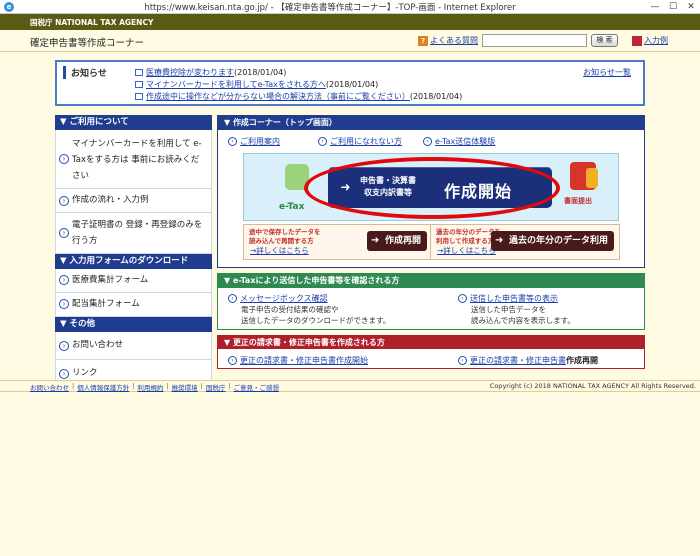 This screenshot has width=700, height=556. What do you see at coordinates (650, 40) in the screenshot?
I see `input-example-link: 入力例` at bounding box center [650, 40].